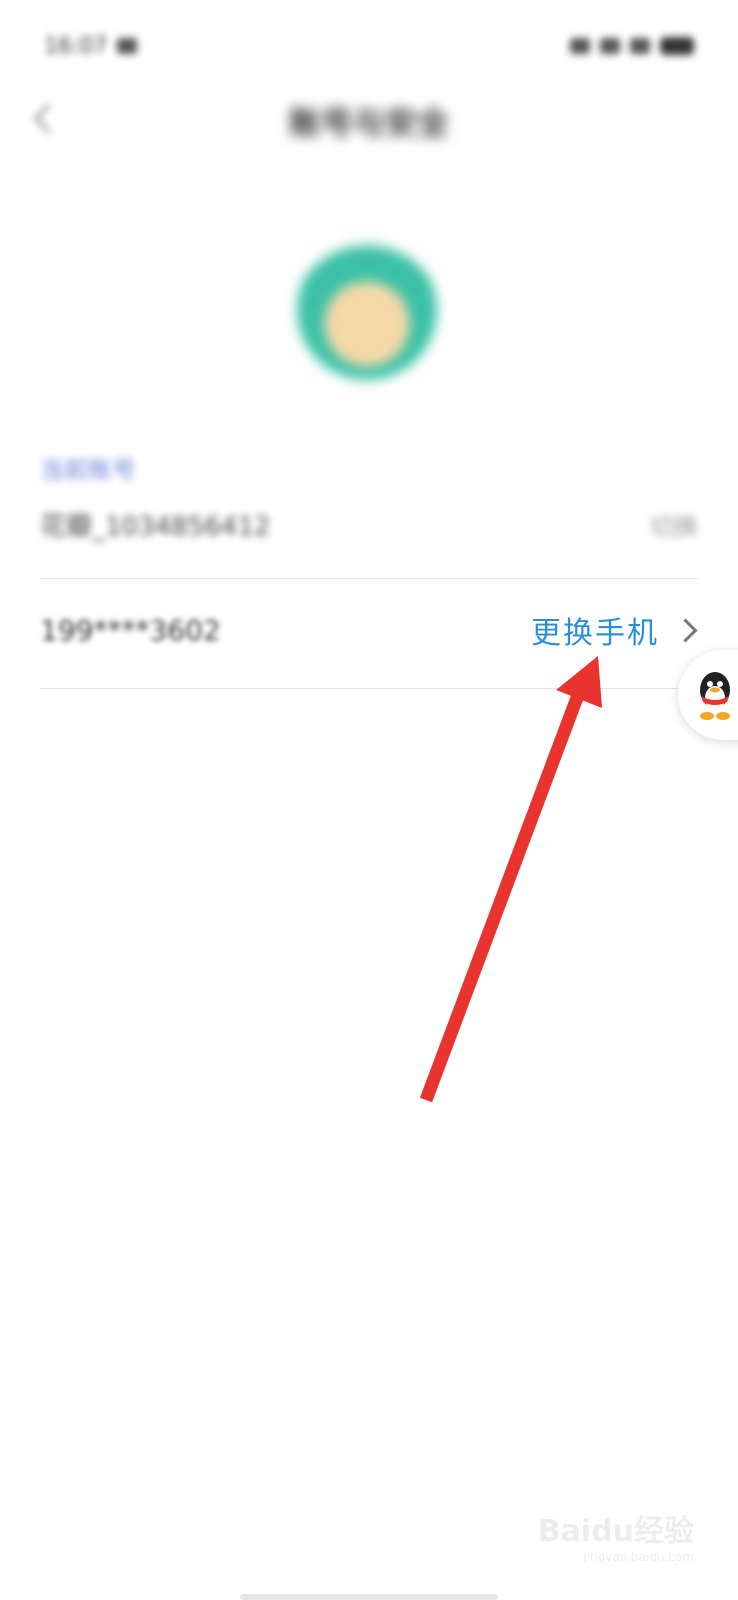 This screenshot has height=1600, width=738. What do you see at coordinates (367, 310) in the screenshot?
I see `avatar` at bounding box center [367, 310].